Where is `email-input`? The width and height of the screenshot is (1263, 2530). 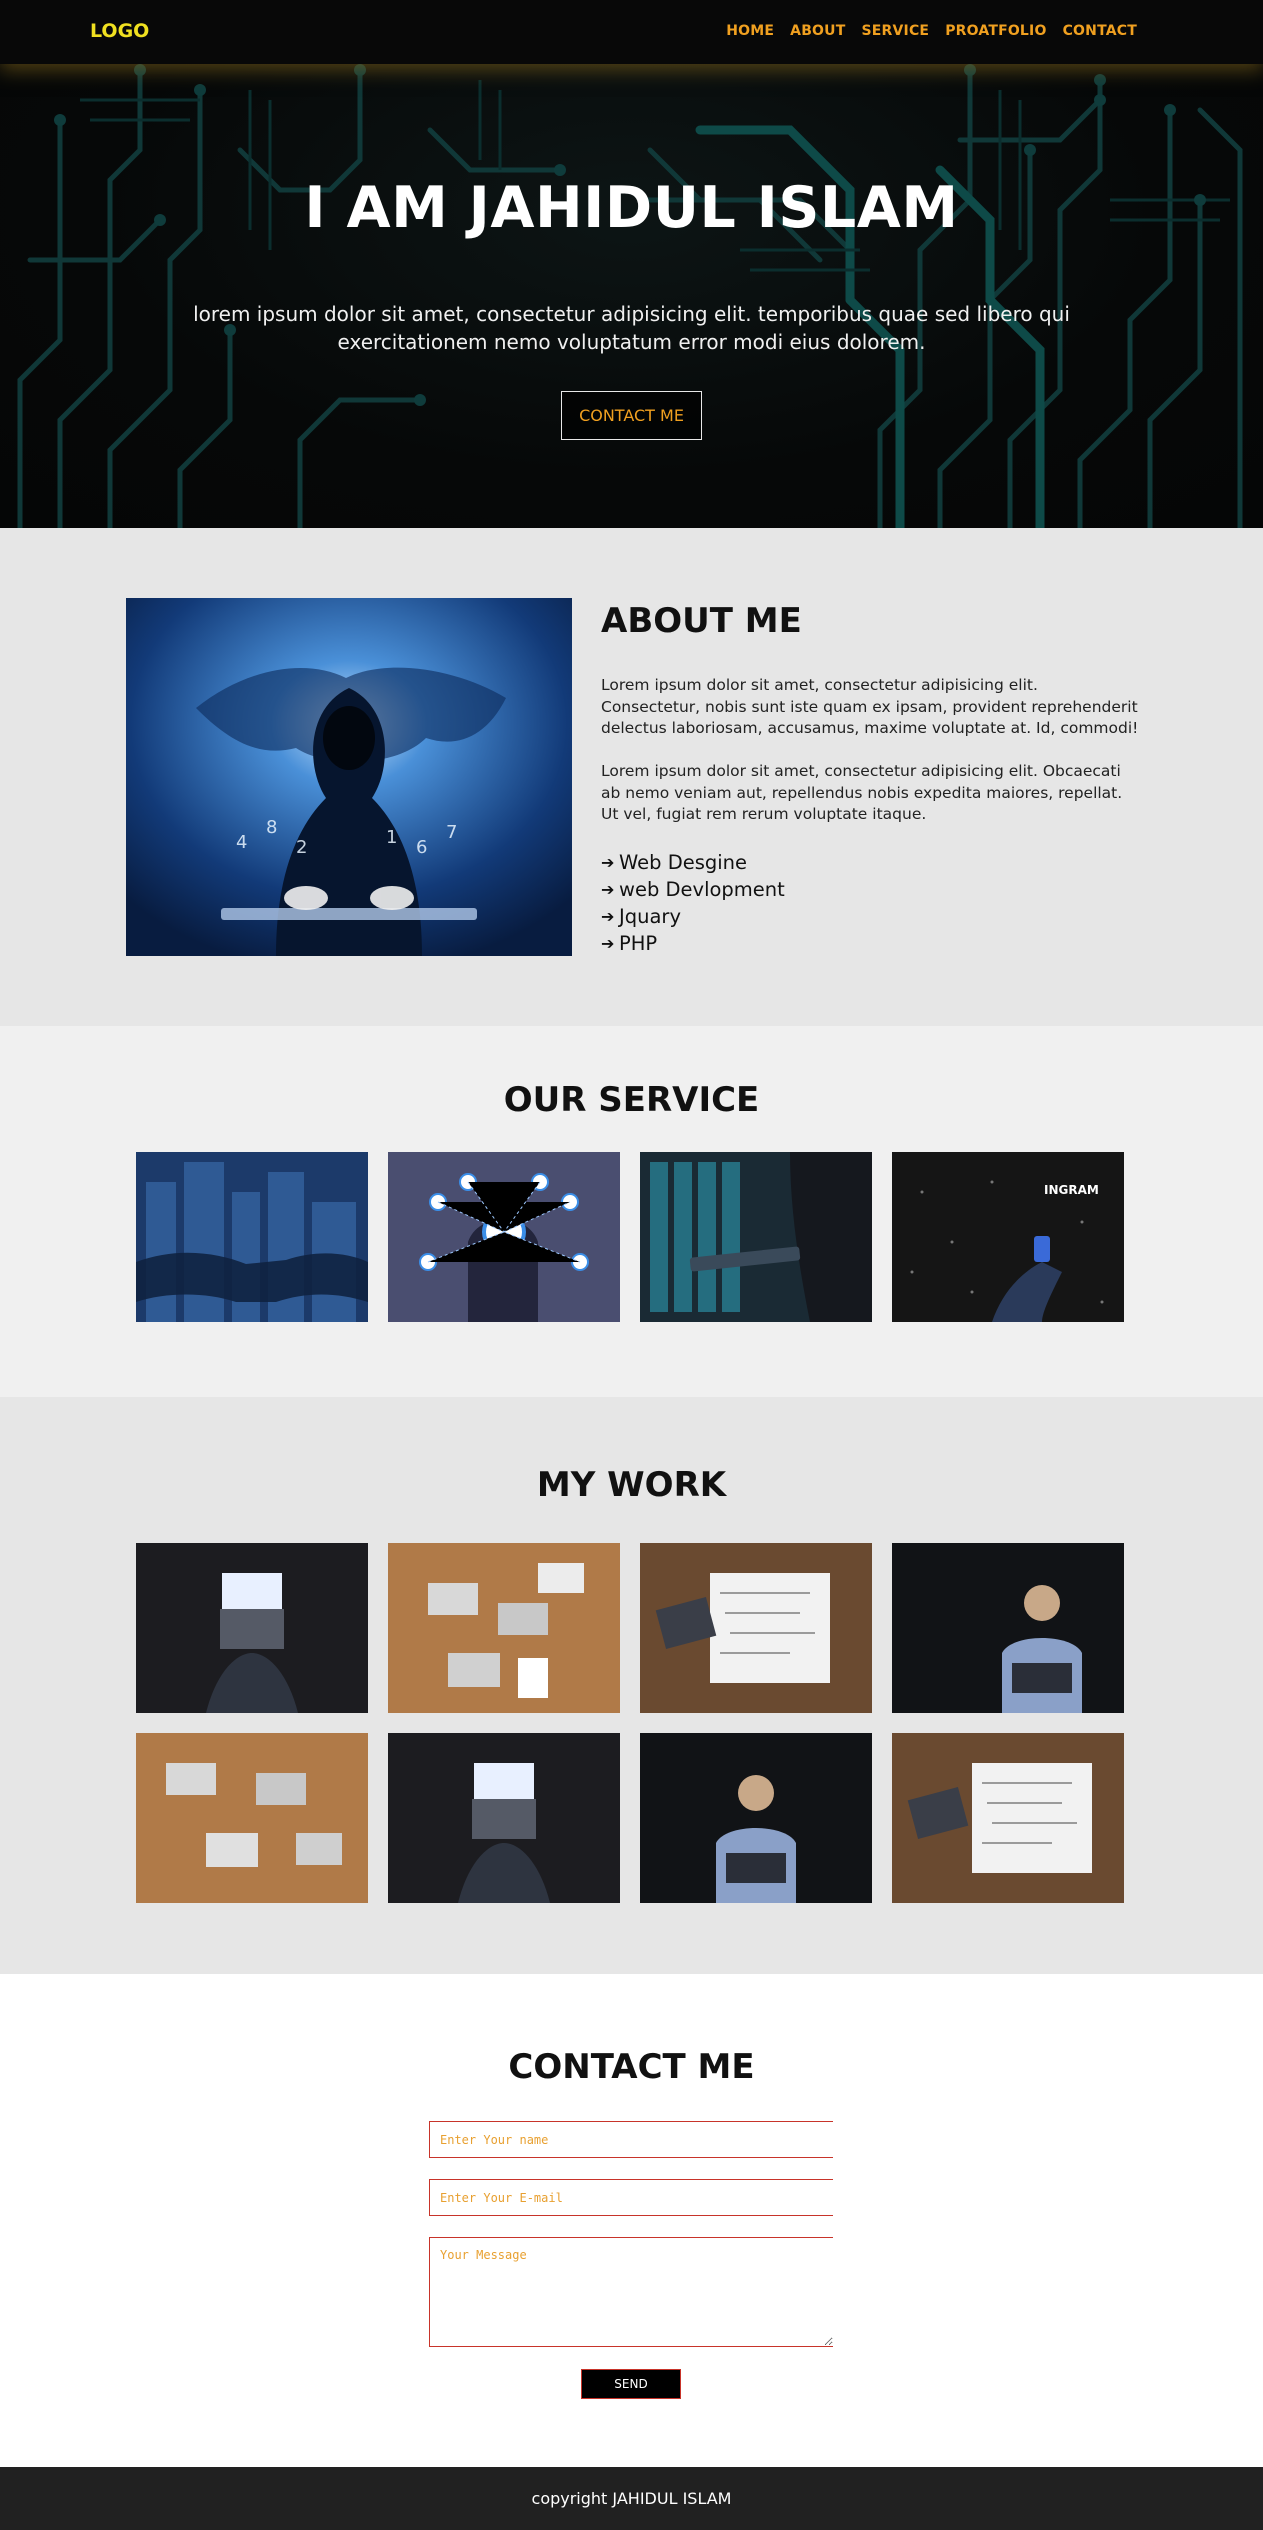
email-input is located at coordinates (631, 2197).